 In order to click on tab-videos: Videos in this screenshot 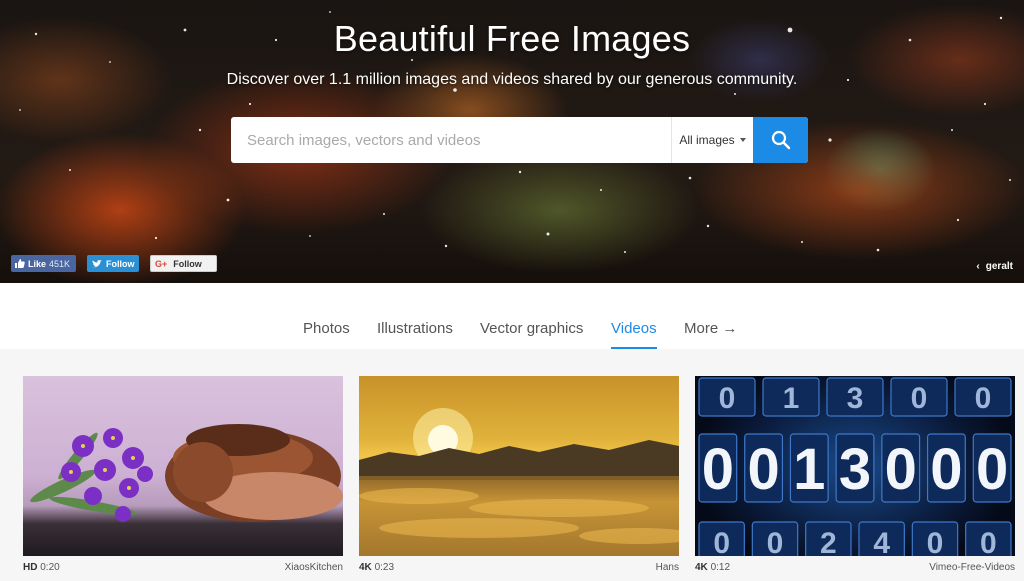, I will do `click(634, 334)`.